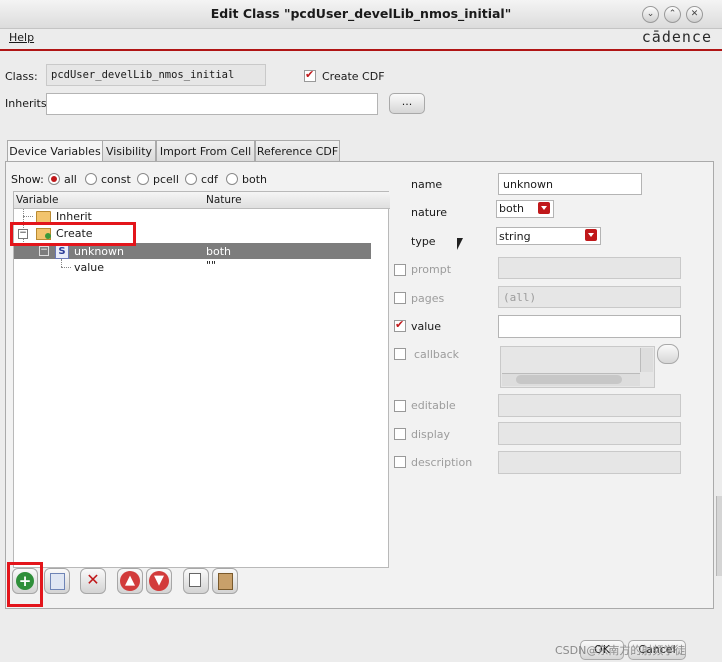 Image resolution: width=722 pixels, height=662 pixels. What do you see at coordinates (548, 236) in the screenshot?
I see `type-select: string` at bounding box center [548, 236].